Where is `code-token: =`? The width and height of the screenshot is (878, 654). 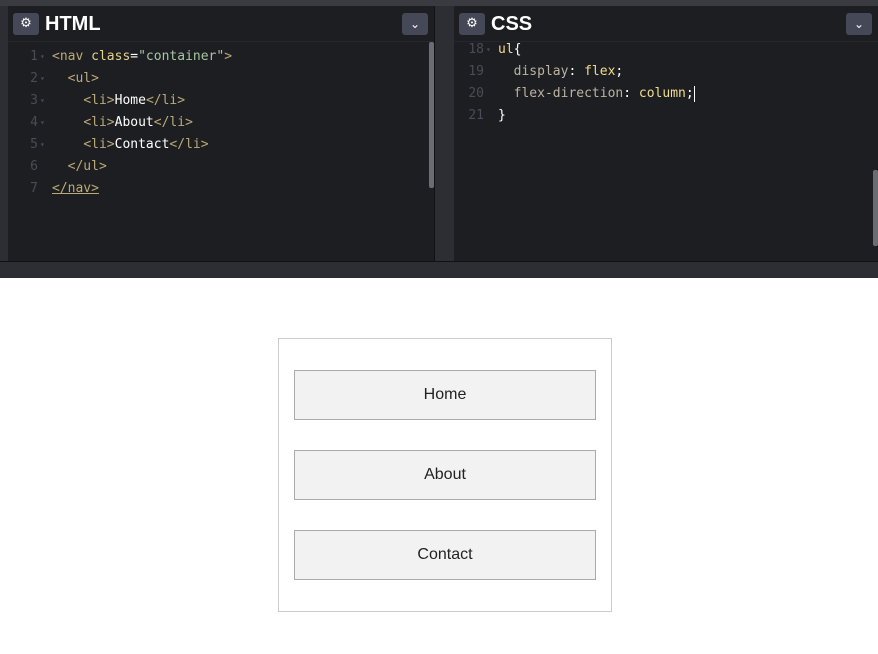
code-token: = is located at coordinates (134, 56).